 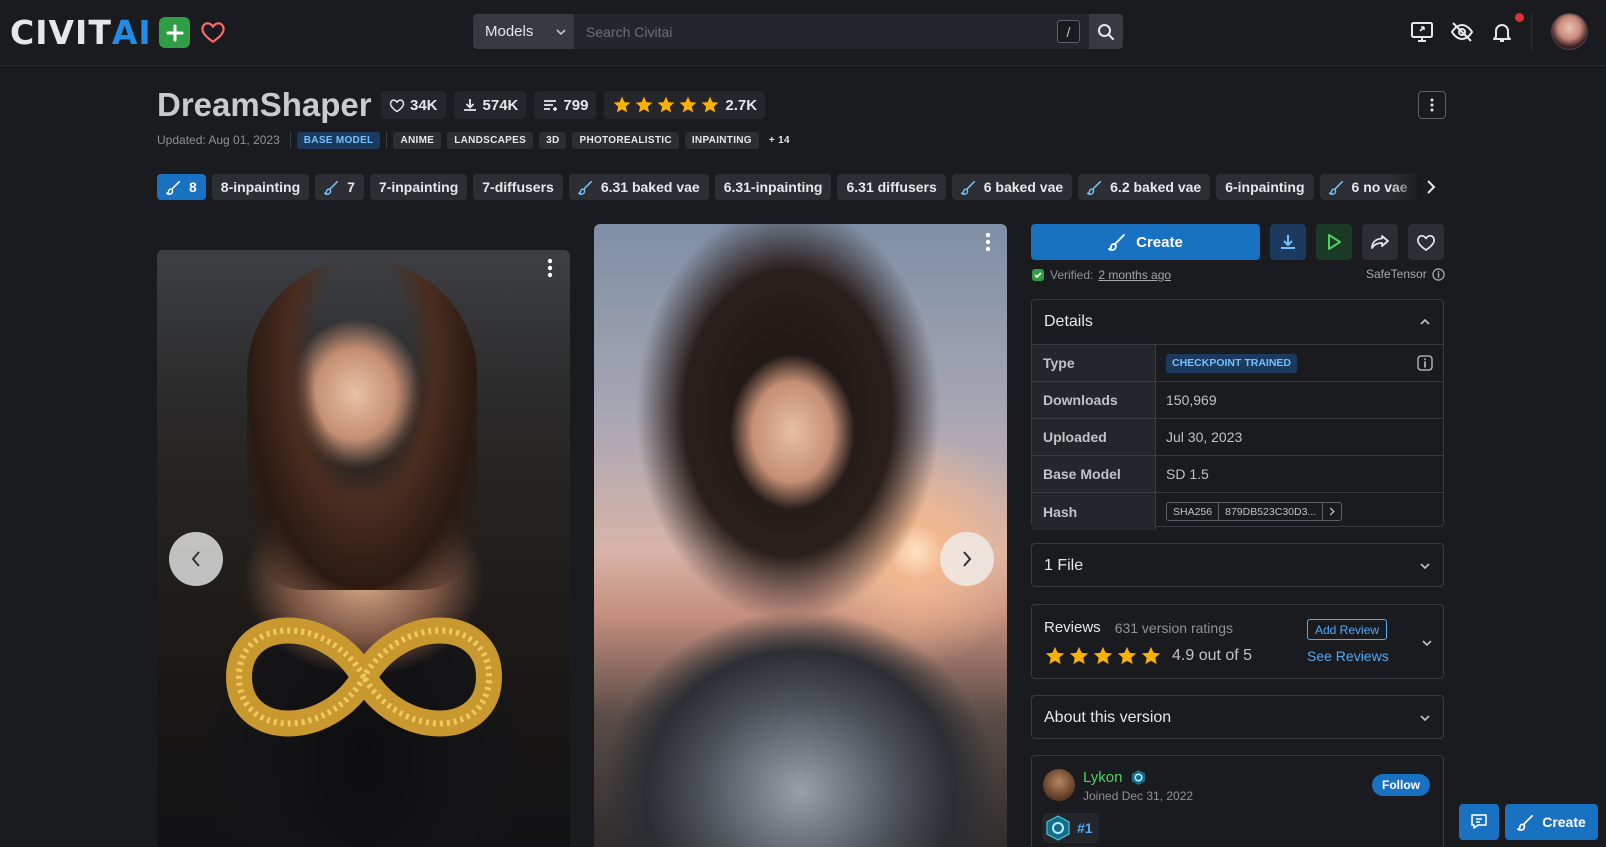 I want to click on version-tab: 7-inpainting, so click(x=418, y=187).